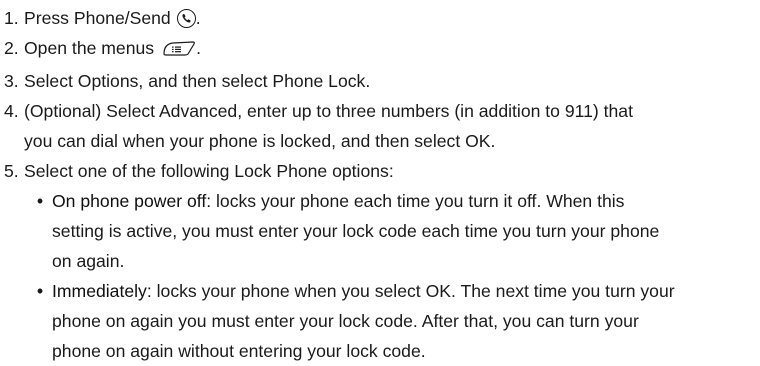  What do you see at coordinates (186, 18) in the screenshot?
I see `phone-send-icon` at bounding box center [186, 18].